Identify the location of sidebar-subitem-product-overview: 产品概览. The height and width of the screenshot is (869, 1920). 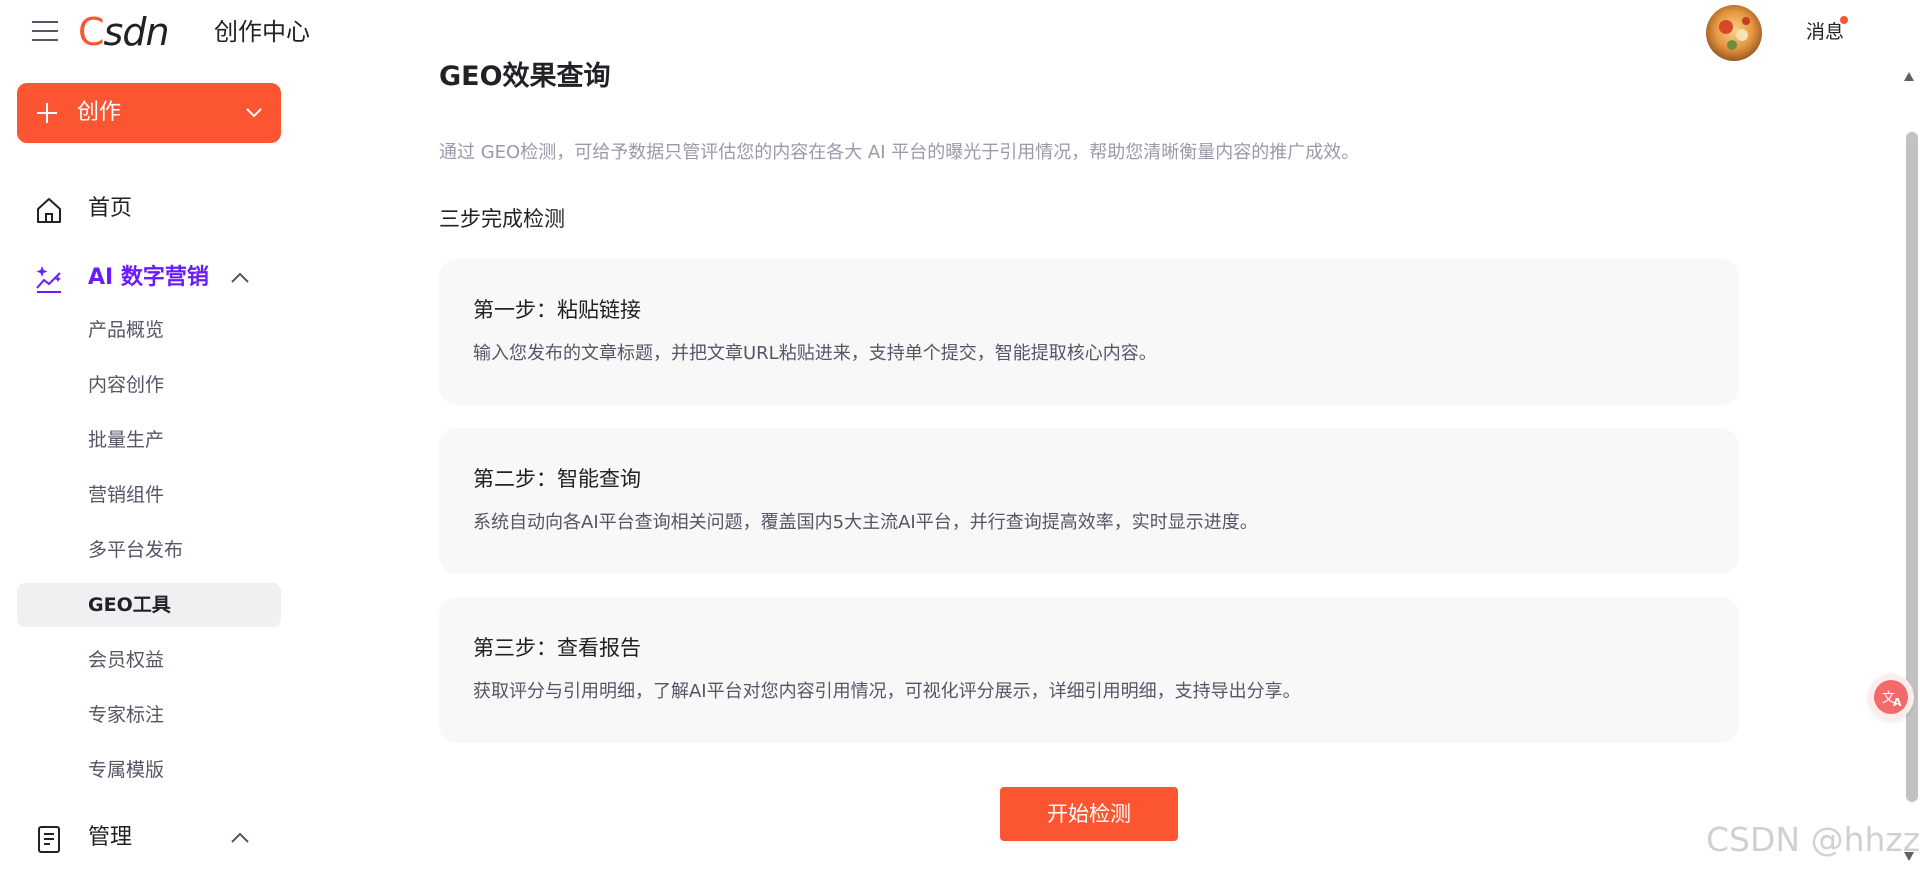
(149, 330).